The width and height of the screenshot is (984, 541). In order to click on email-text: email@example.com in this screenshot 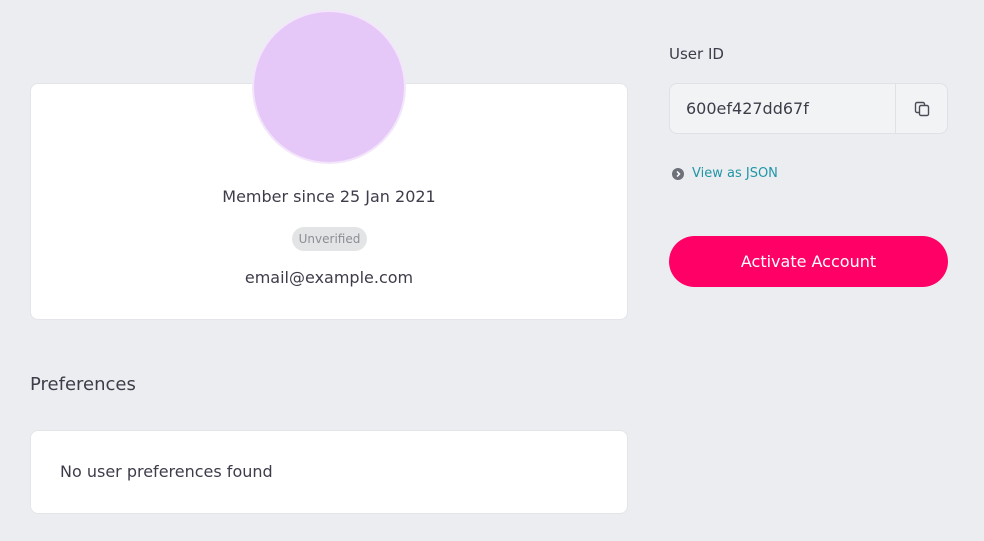, I will do `click(329, 277)`.